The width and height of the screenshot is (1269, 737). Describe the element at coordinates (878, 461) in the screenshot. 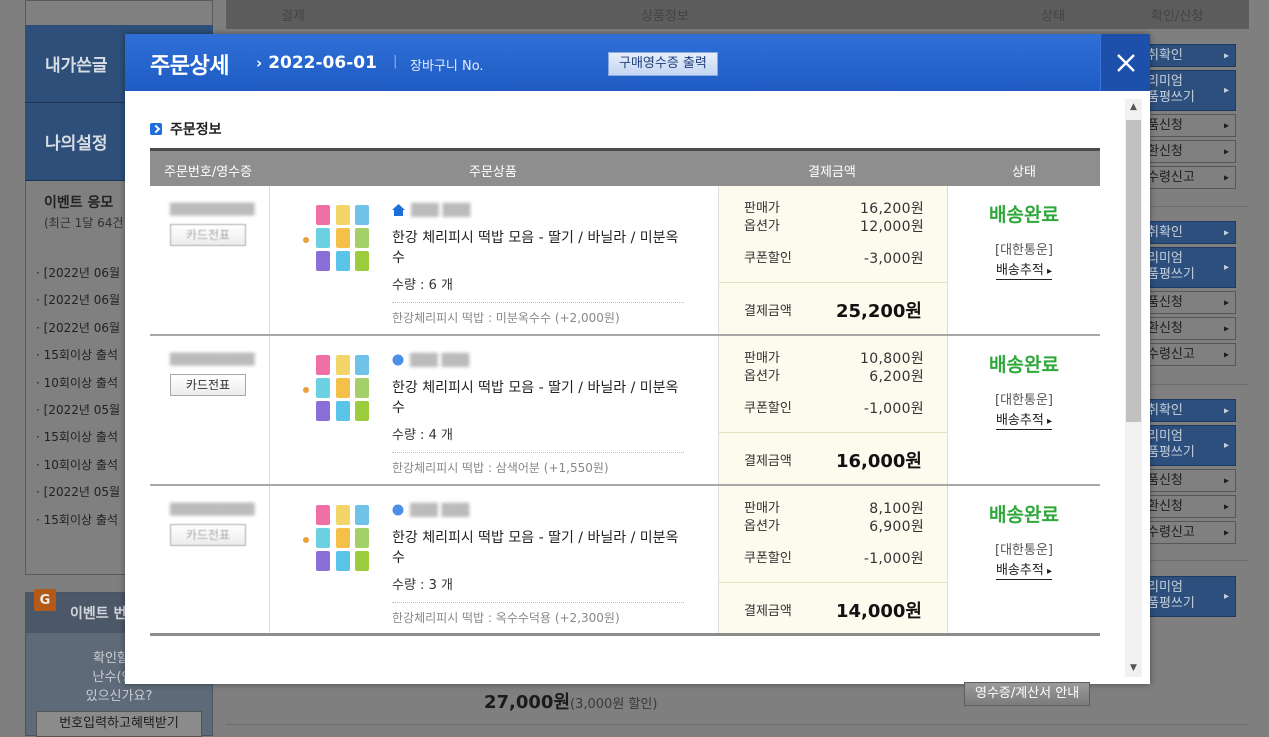

I see `payment-total-value: 16,000원` at that location.